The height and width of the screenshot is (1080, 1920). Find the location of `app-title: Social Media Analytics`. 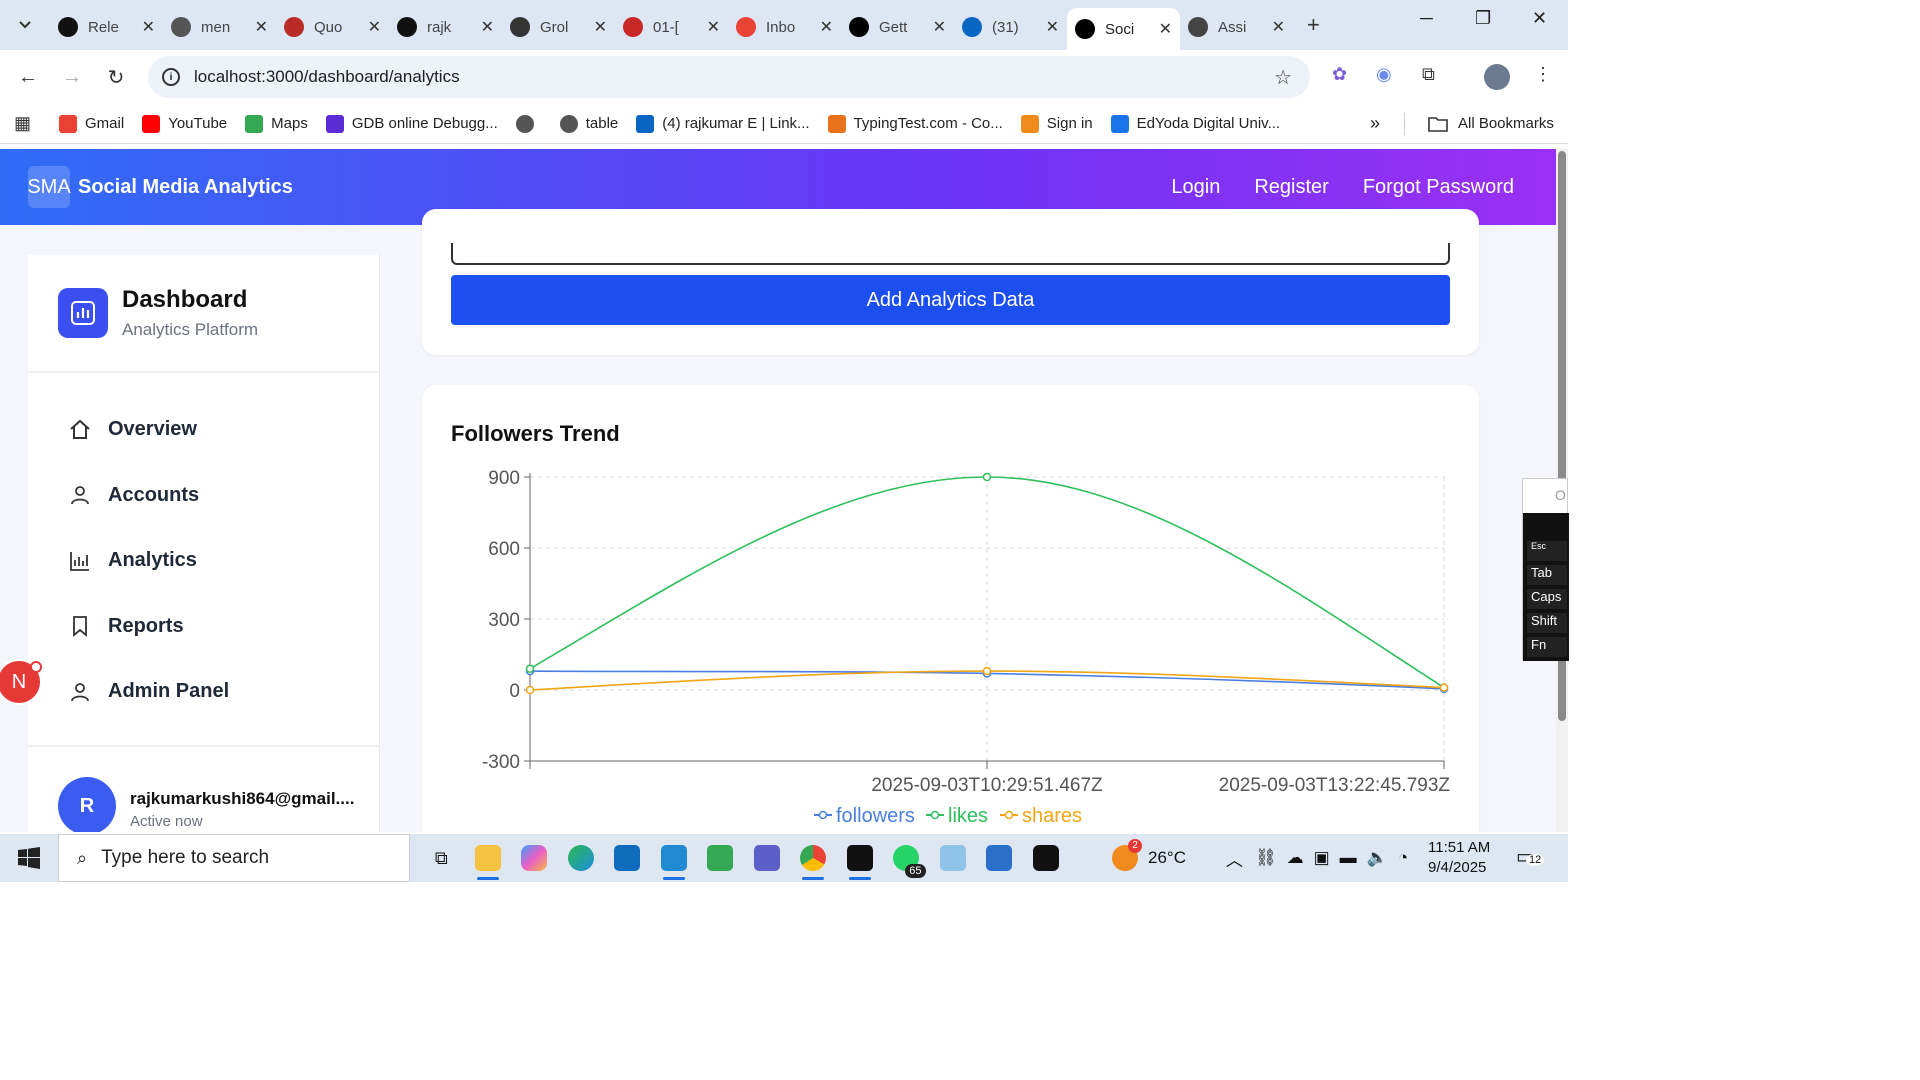

app-title: Social Media Analytics is located at coordinates (185, 187).